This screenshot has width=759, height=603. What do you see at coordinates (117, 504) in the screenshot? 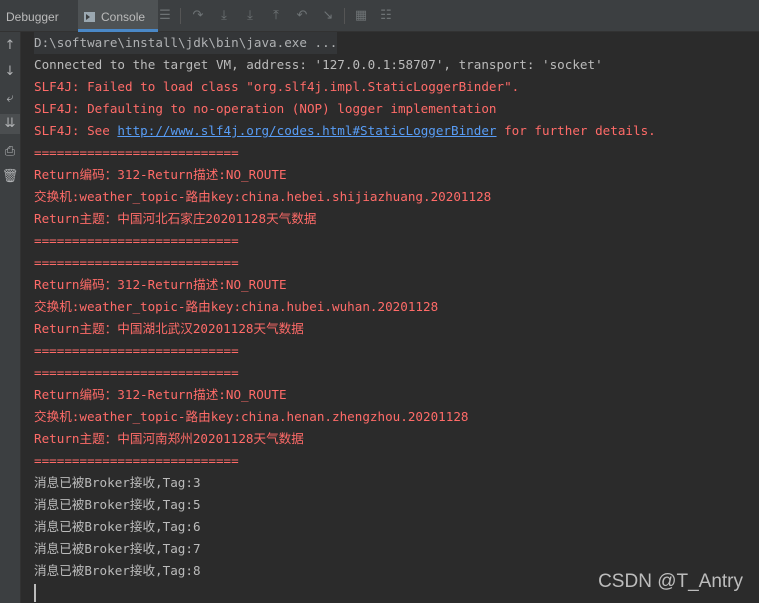
I see `console-line-ack: 消息已被Broker接收,Tag:5` at bounding box center [117, 504].